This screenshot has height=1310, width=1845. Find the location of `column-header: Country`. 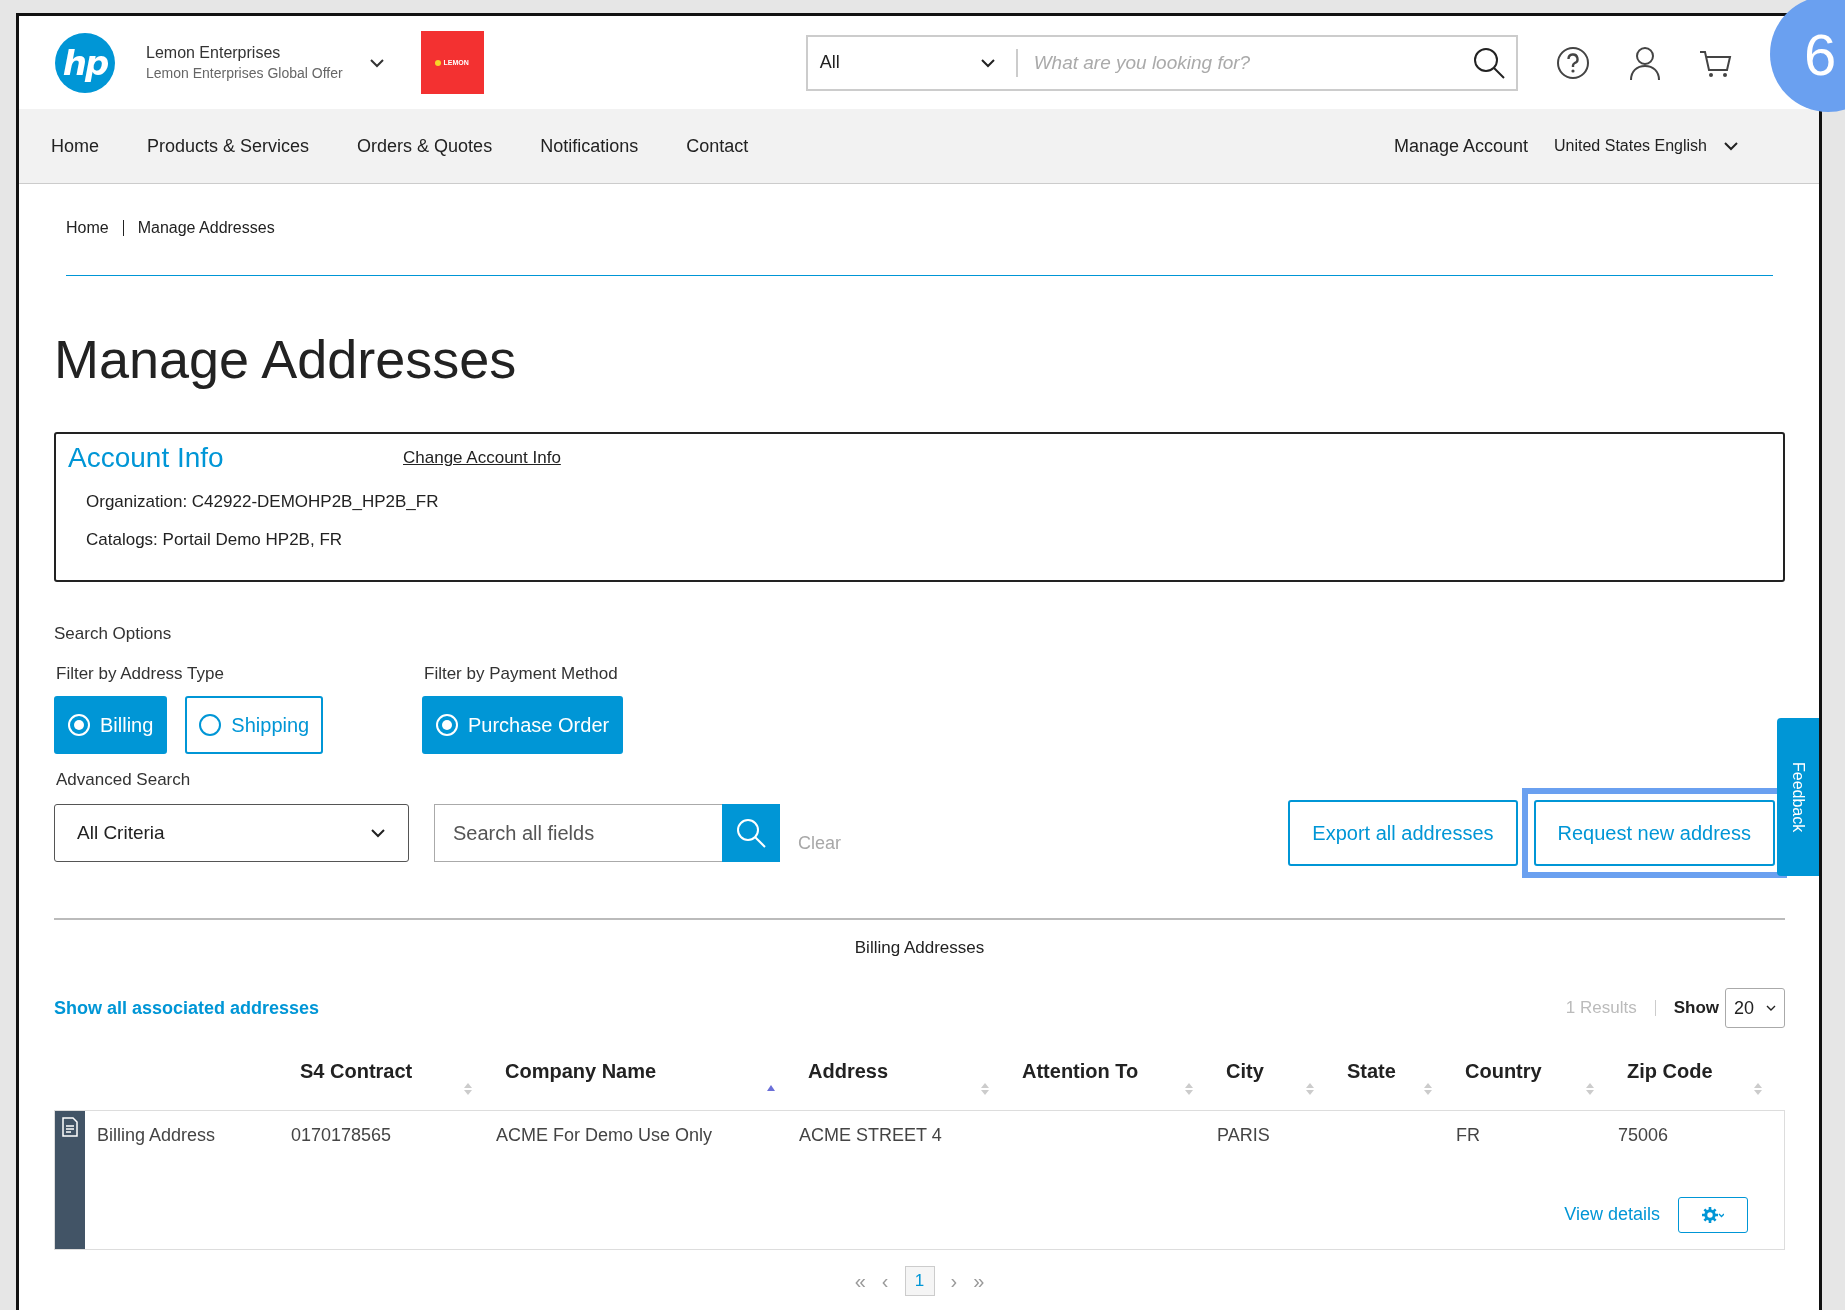

column-header: Country is located at coordinates (1503, 1071).